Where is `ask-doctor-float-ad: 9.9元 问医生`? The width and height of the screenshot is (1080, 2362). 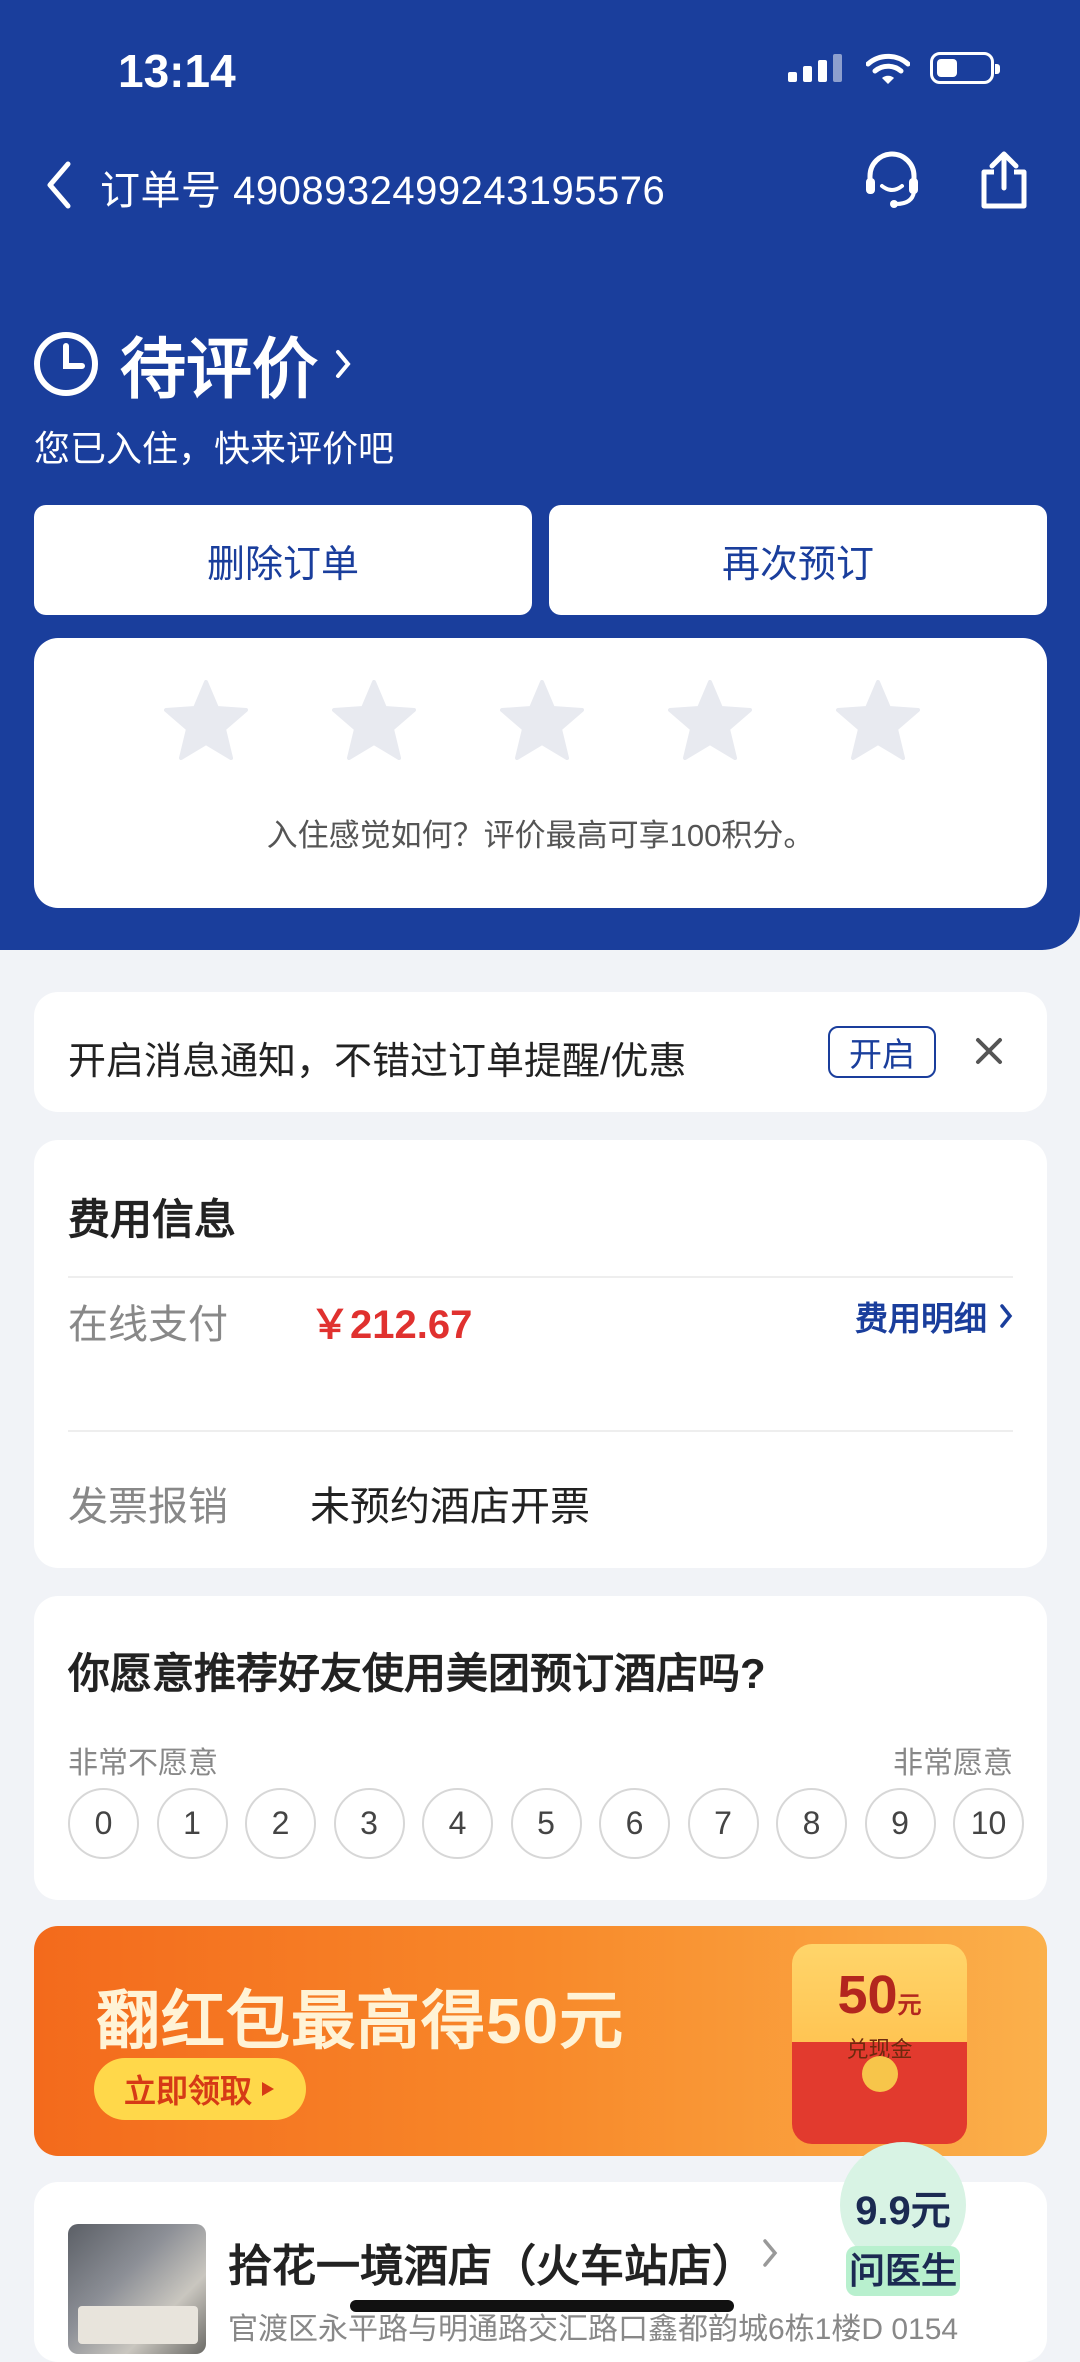 ask-doctor-float-ad: 9.9元 问医生 is located at coordinates (903, 2219).